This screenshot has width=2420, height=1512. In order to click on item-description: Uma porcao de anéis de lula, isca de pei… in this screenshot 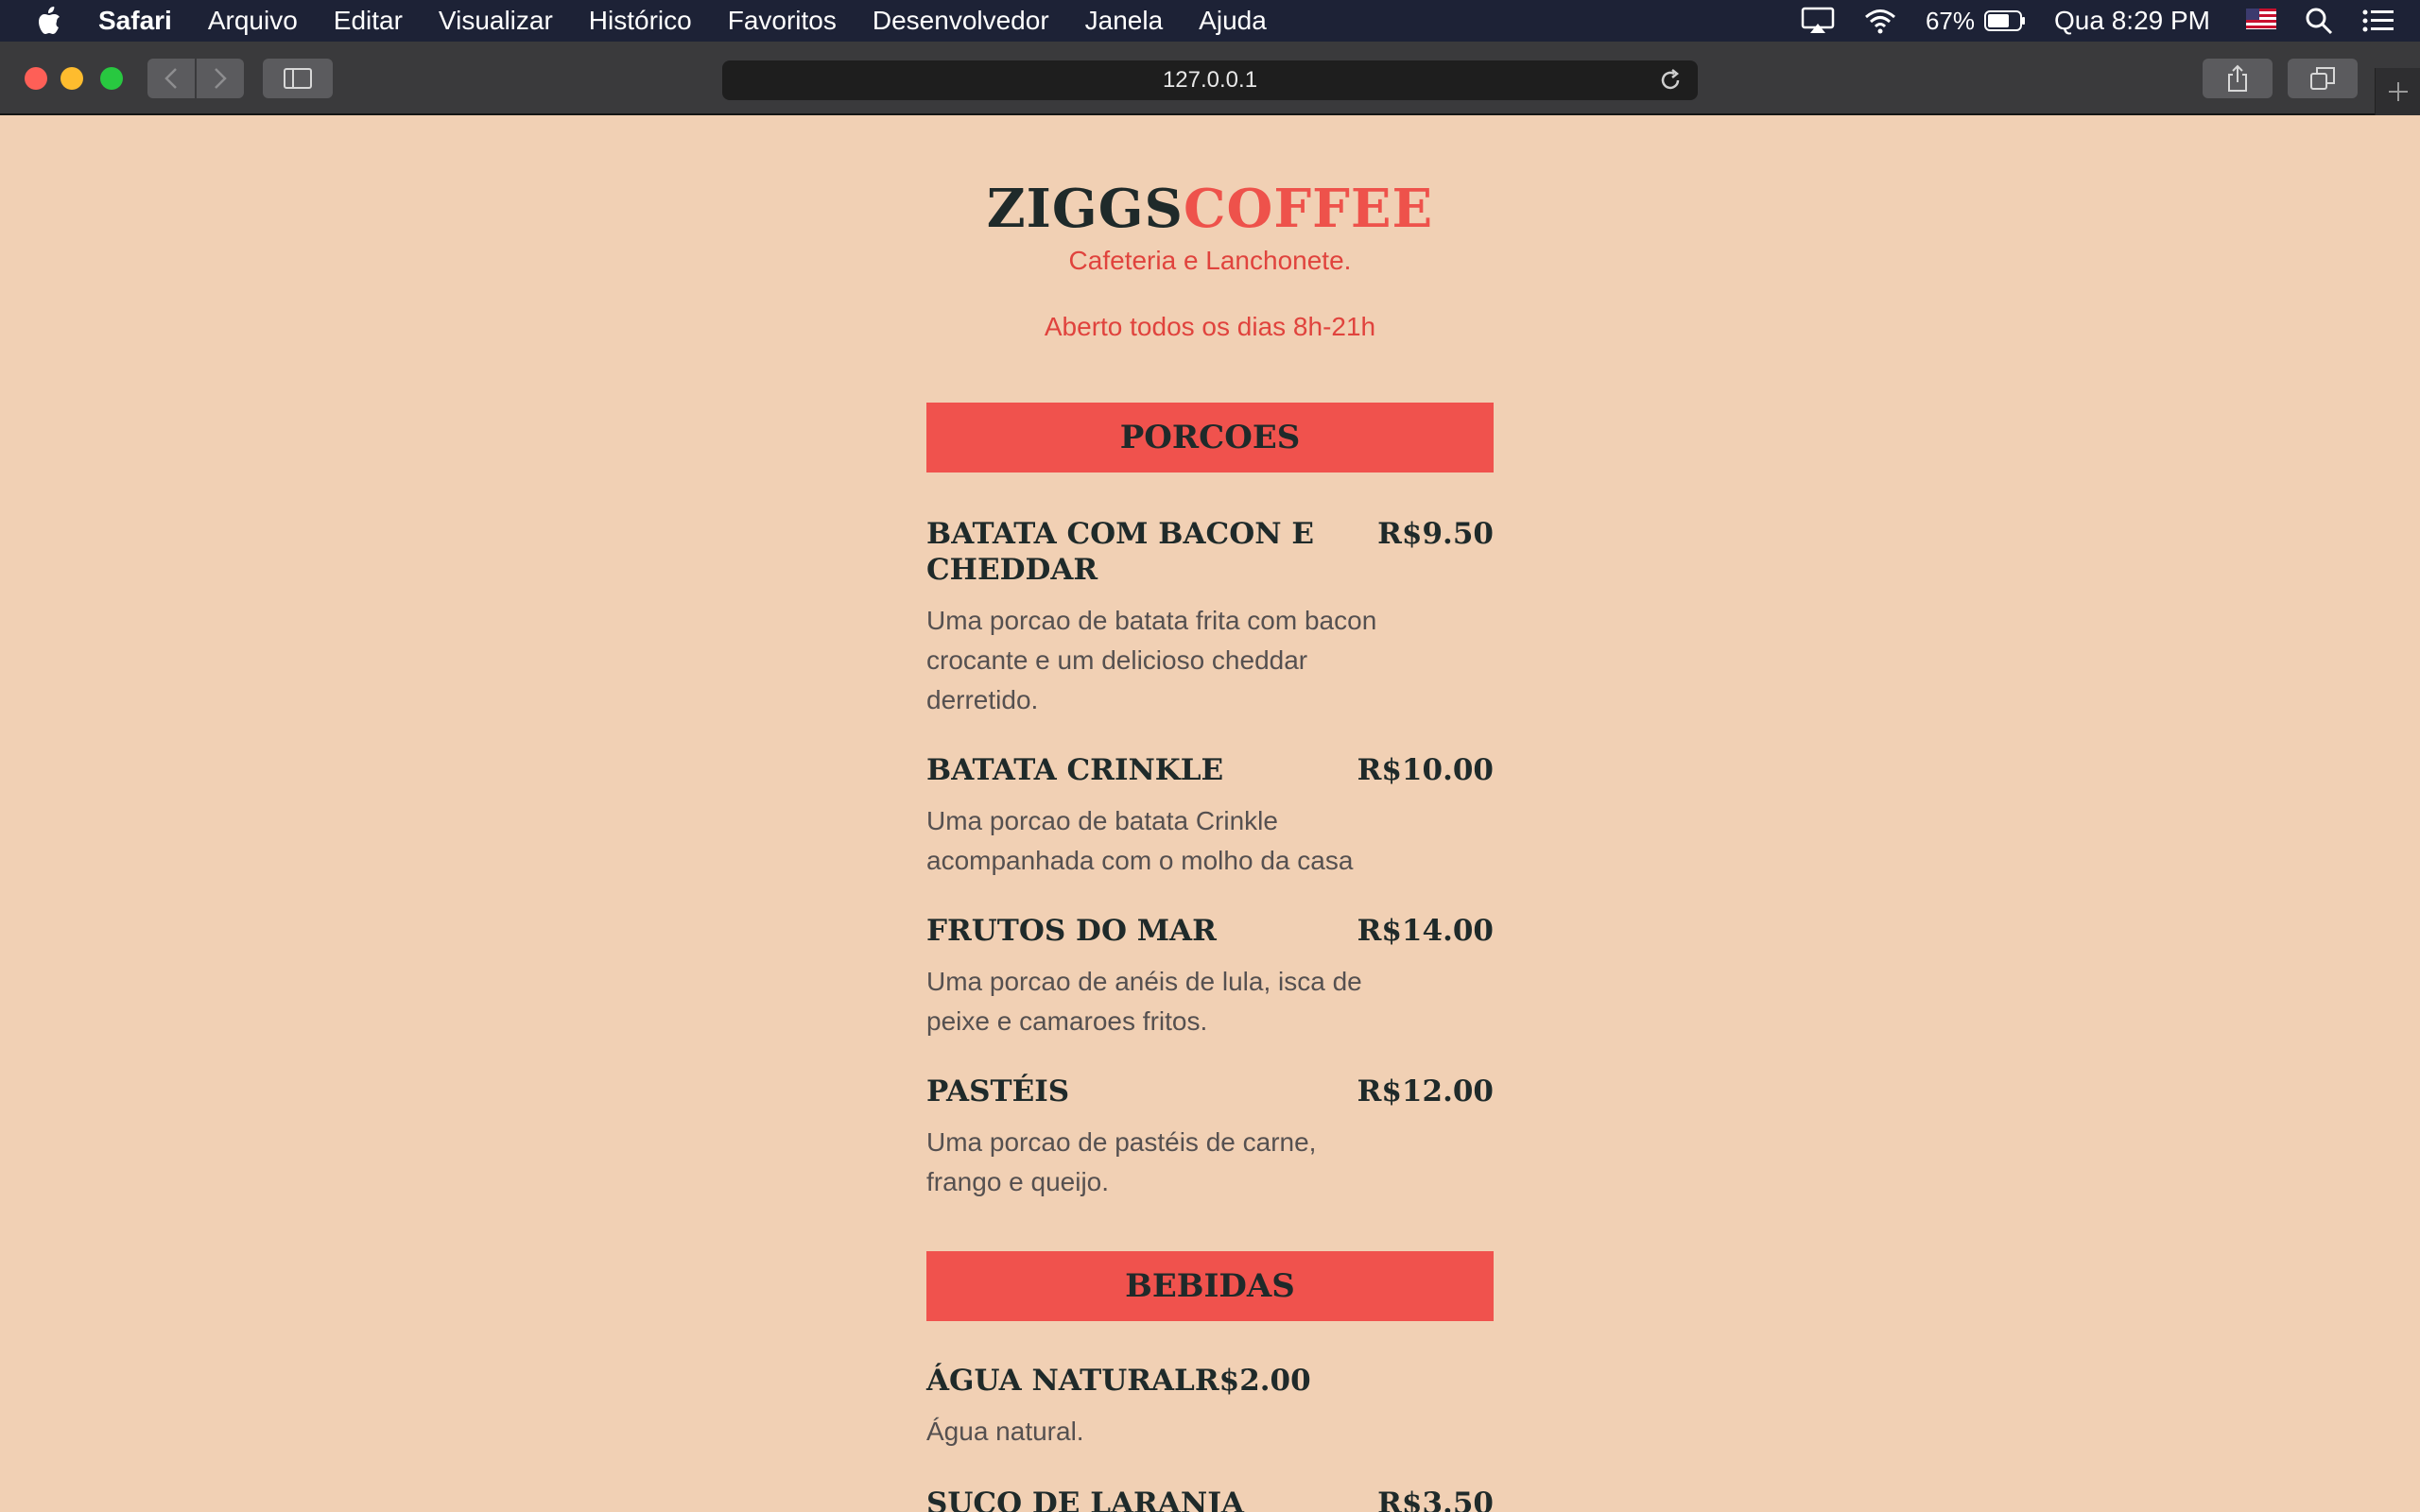, I will do `click(1144, 1001)`.